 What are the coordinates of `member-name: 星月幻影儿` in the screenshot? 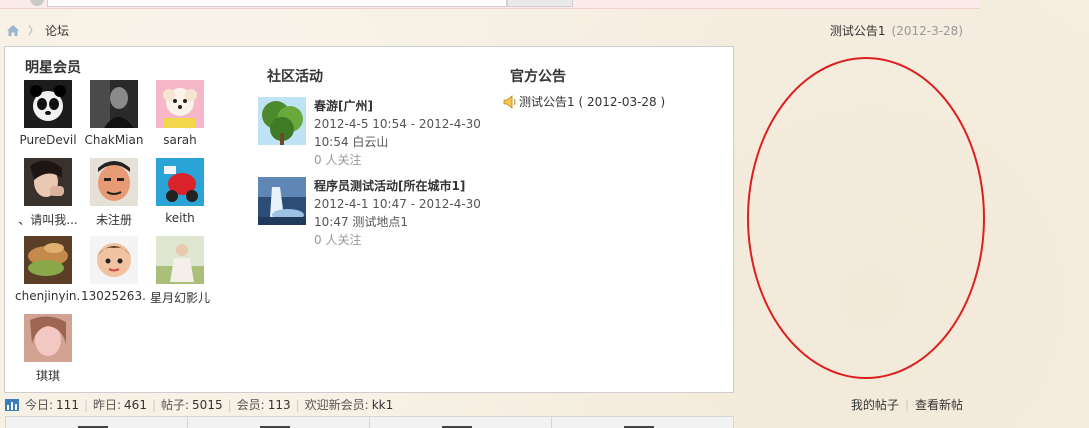 It's located at (180, 297).